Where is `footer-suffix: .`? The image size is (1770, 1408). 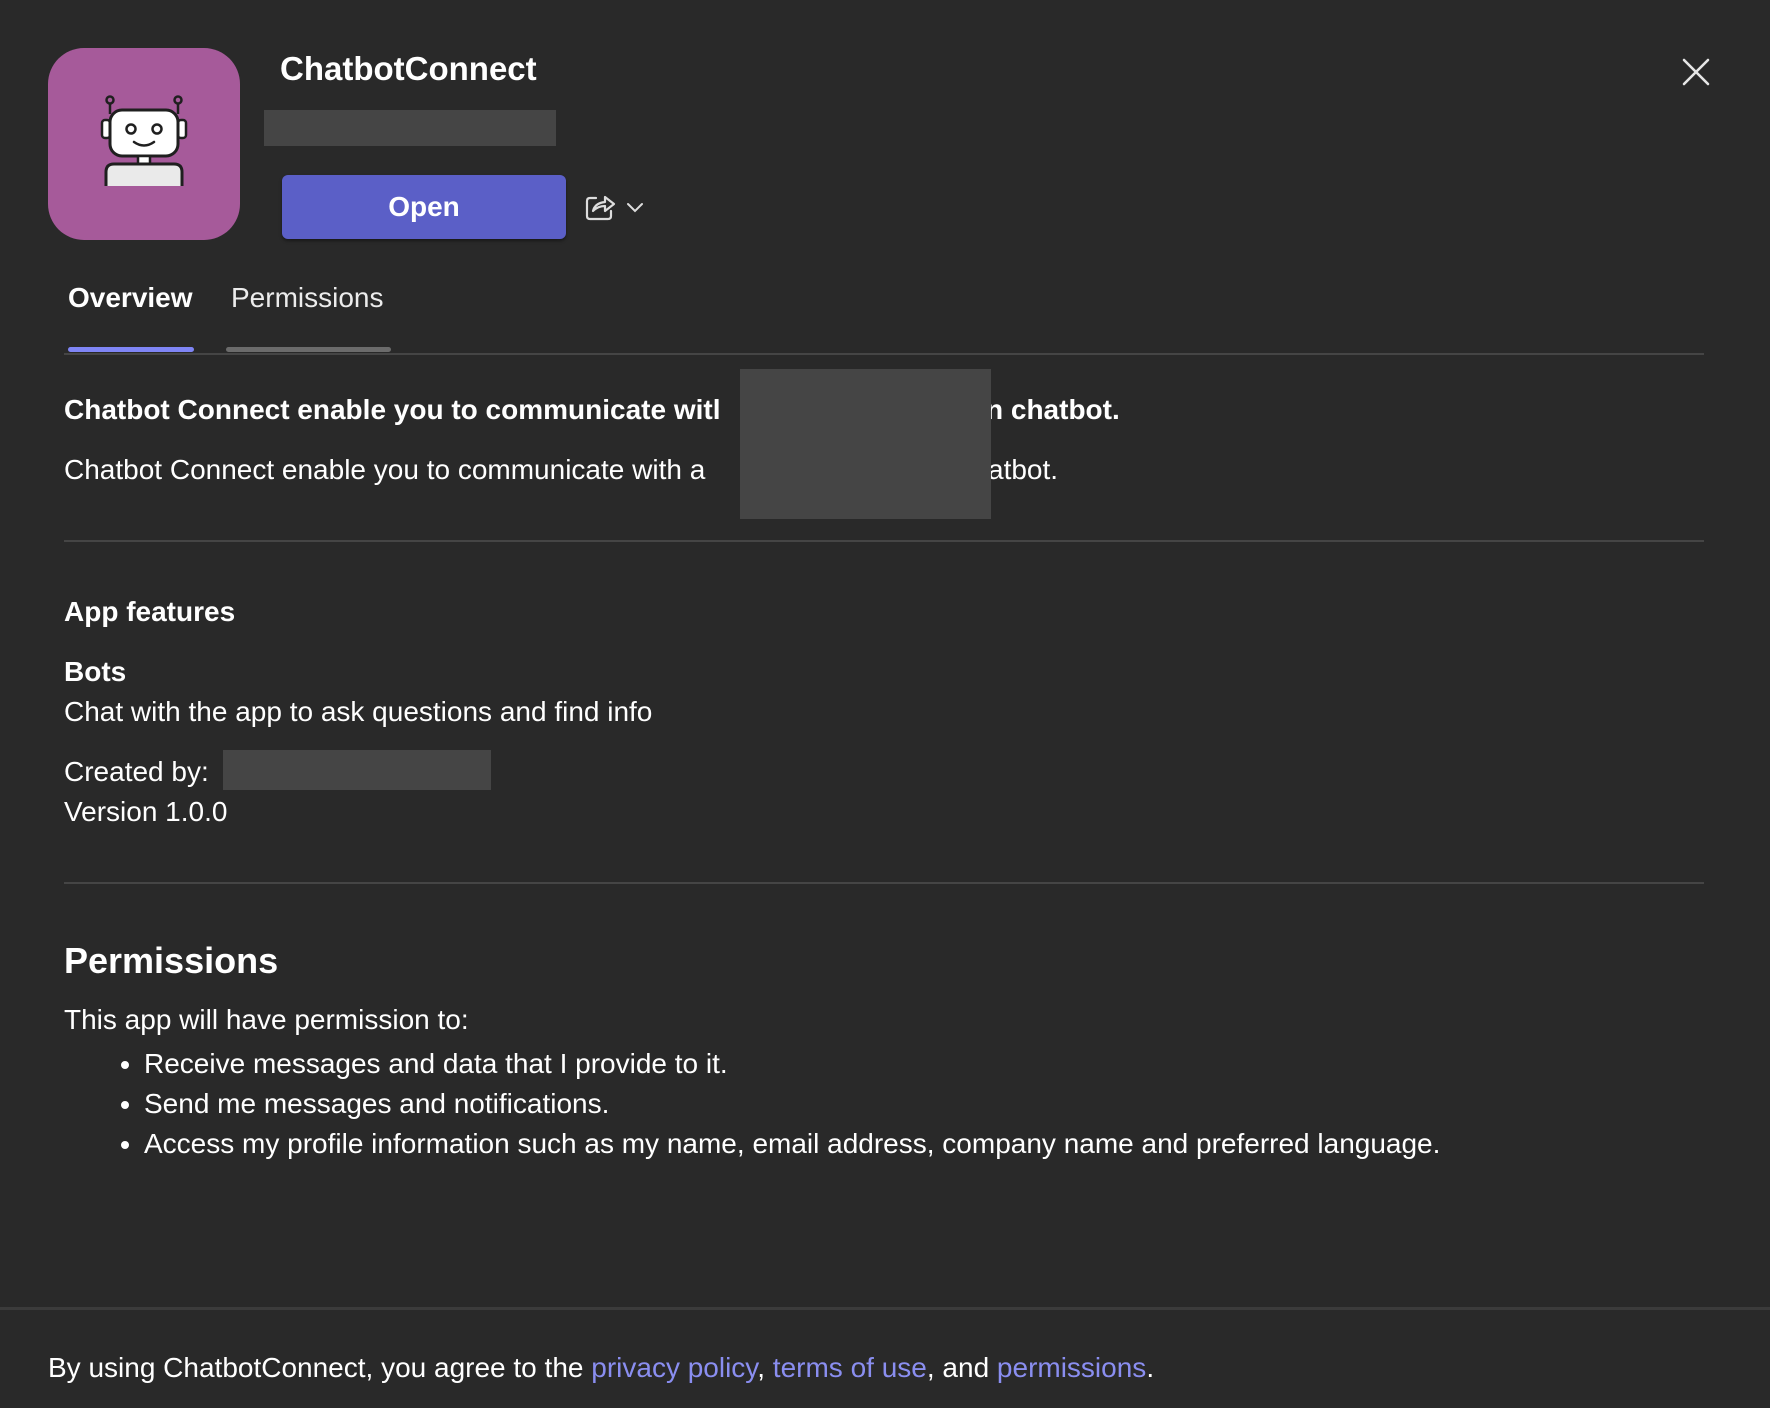 footer-suffix: . is located at coordinates (1150, 1367).